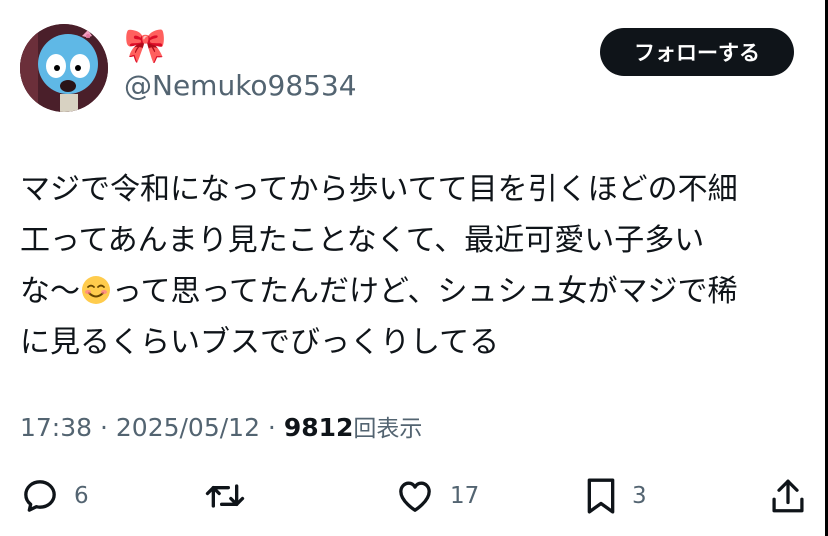 The height and width of the screenshot is (536, 828). What do you see at coordinates (639, 496) in the screenshot?
I see `bookmark-count: 3` at bounding box center [639, 496].